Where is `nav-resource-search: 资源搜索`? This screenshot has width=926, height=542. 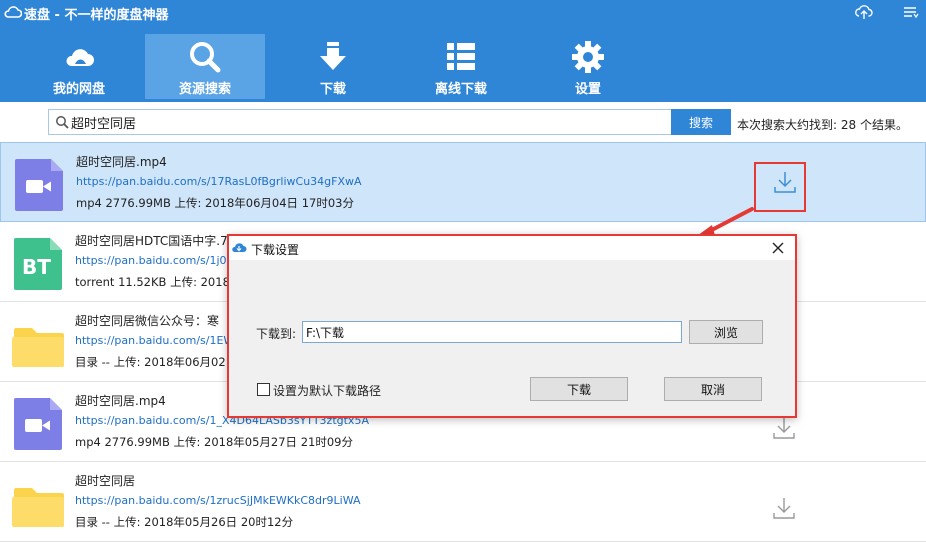
nav-resource-search: 资源搜索 is located at coordinates (205, 66).